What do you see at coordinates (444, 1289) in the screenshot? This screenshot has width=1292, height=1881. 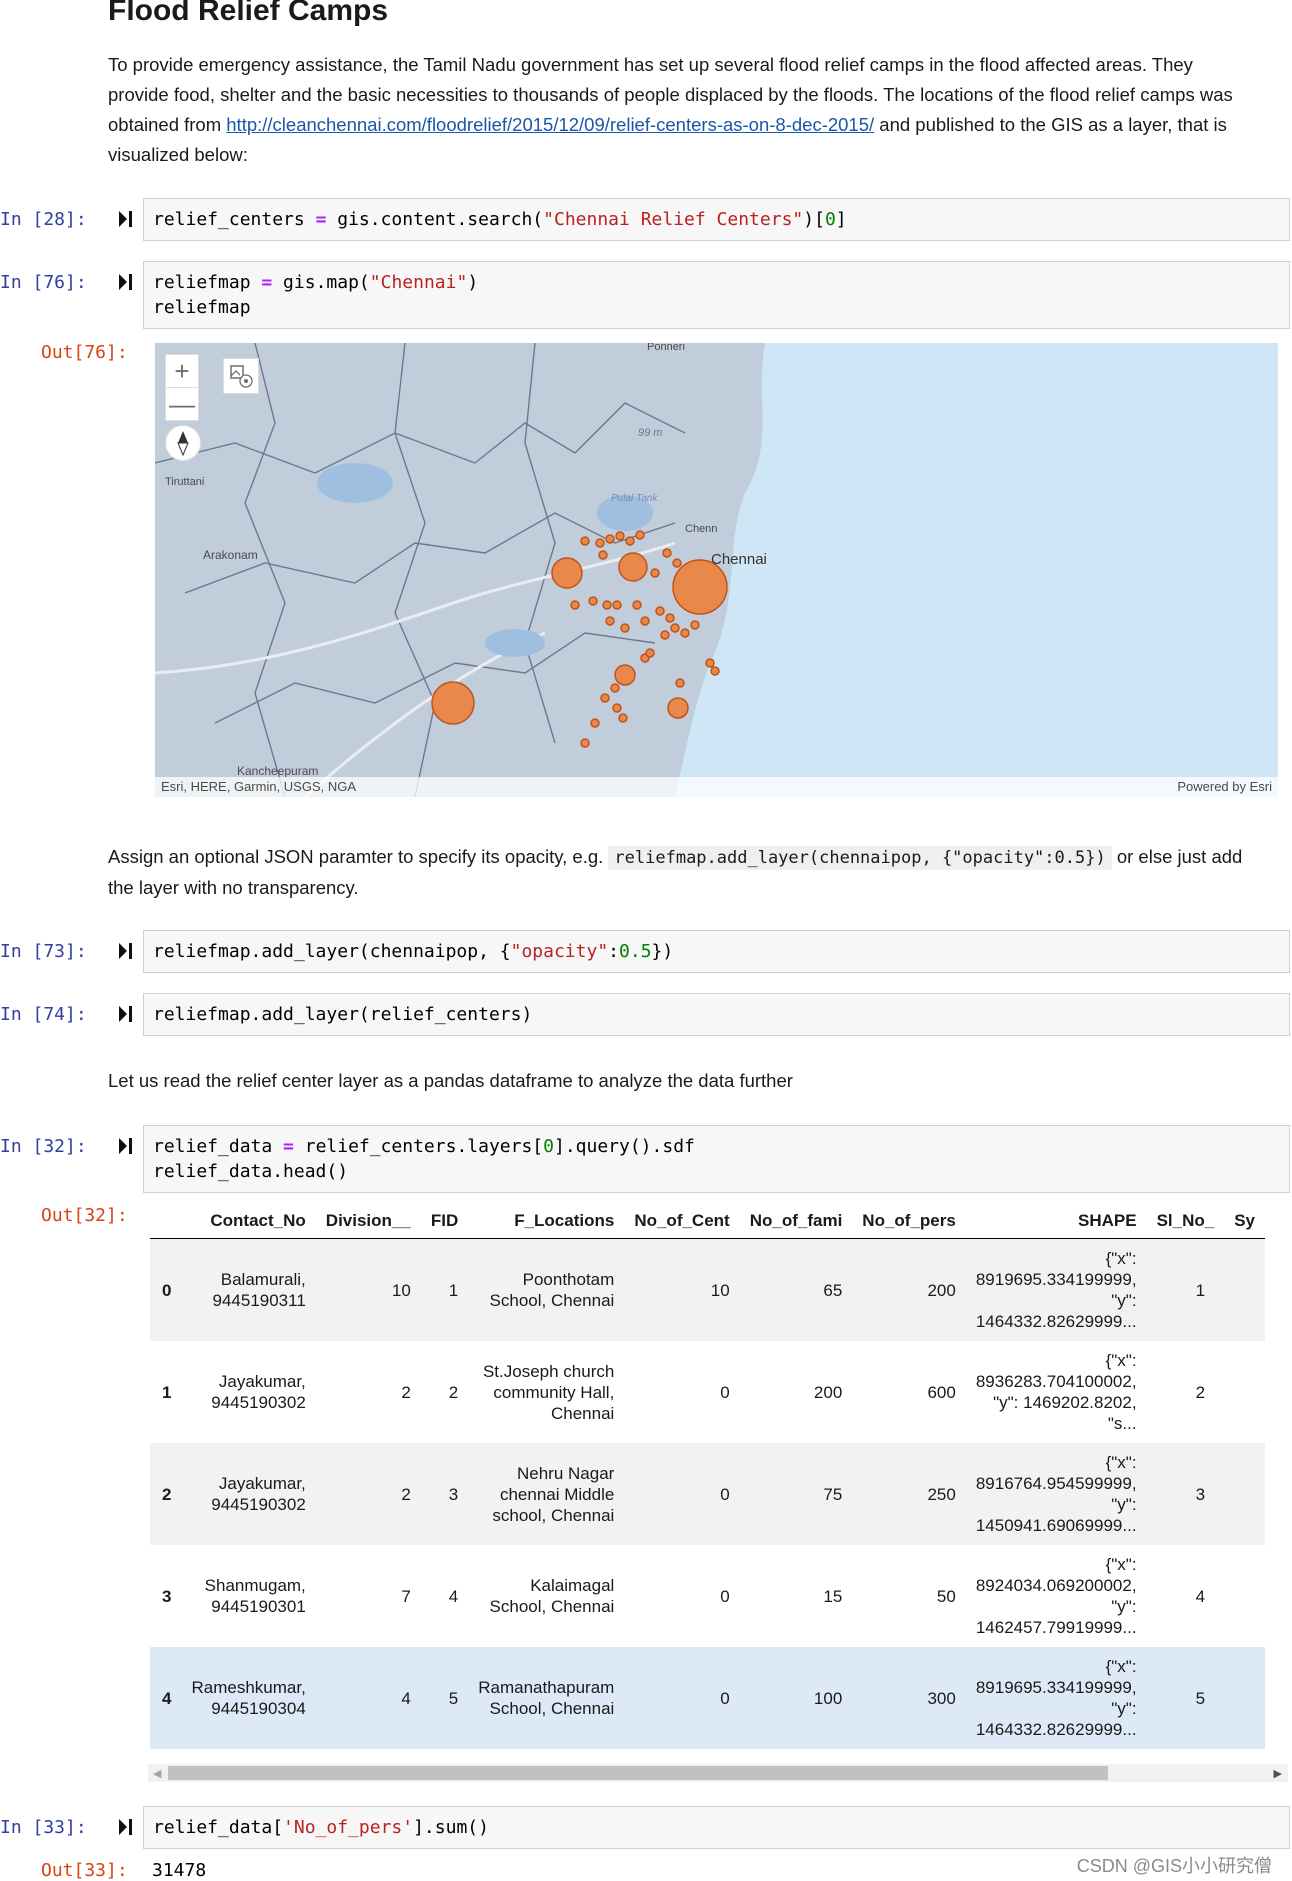 I see `cell-fid: 1` at bounding box center [444, 1289].